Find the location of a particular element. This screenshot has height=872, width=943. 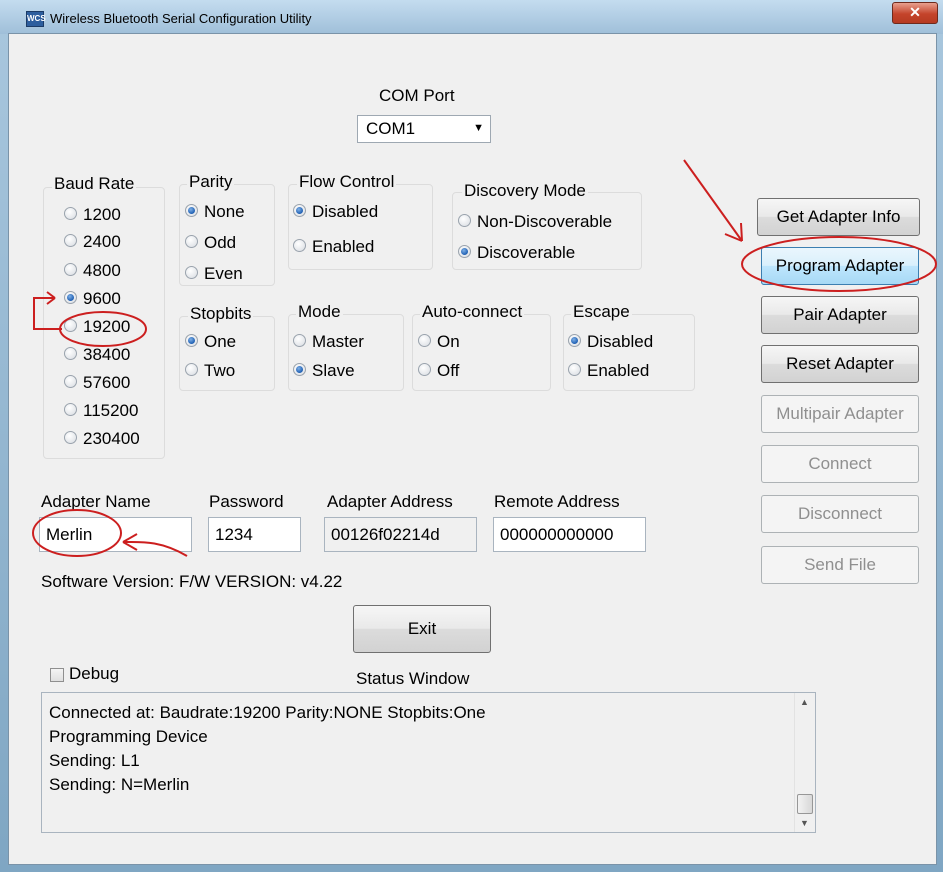

send-file-button: Send File is located at coordinates (840, 565).